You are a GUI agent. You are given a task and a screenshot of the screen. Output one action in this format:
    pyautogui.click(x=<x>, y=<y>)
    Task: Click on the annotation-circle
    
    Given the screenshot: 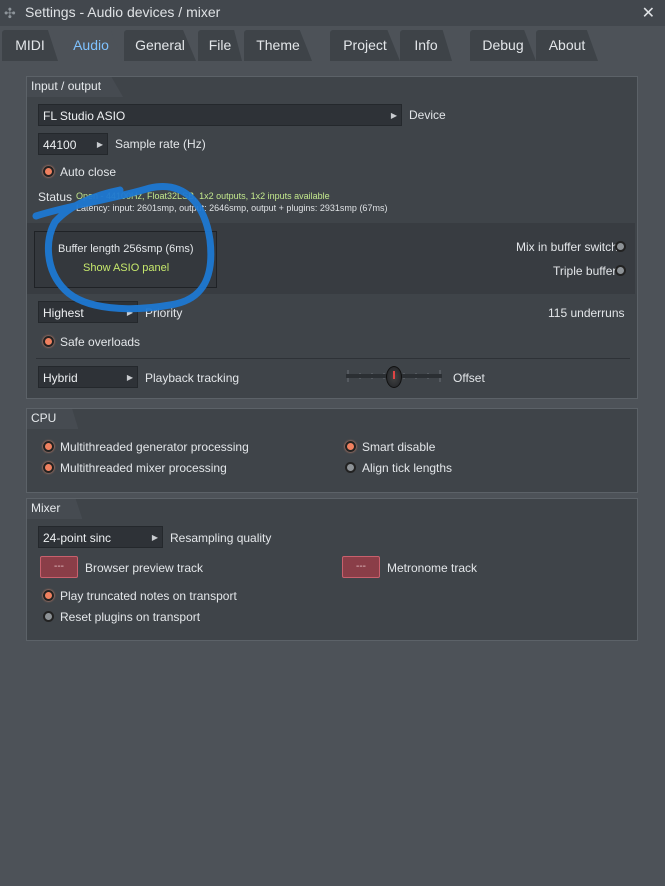 What is the action you would take?
    pyautogui.click(x=123, y=248)
    